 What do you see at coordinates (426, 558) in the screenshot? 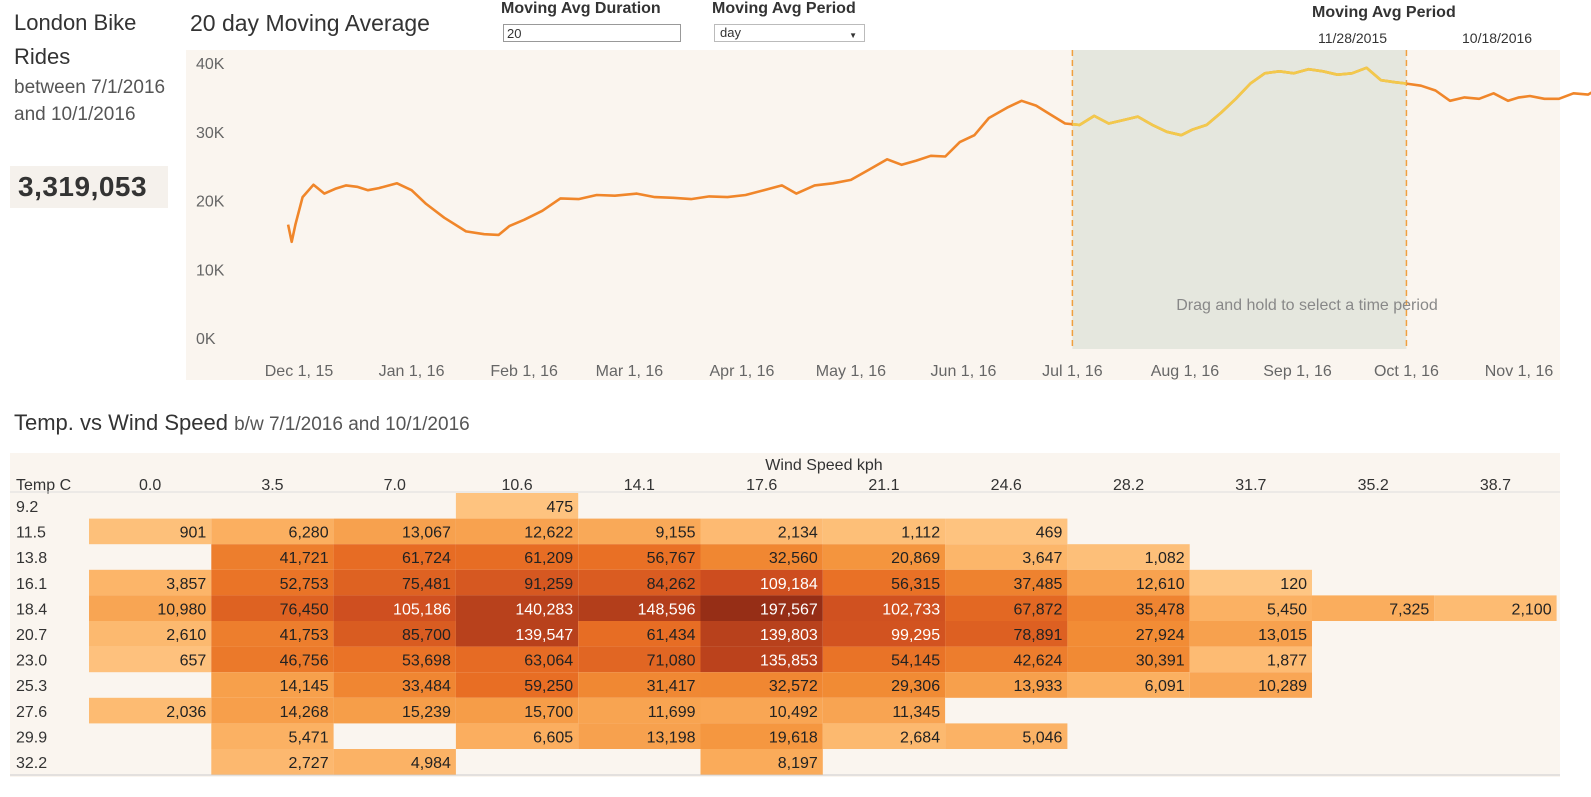
I see `heatmap-cell-label: 61,724` at bounding box center [426, 558].